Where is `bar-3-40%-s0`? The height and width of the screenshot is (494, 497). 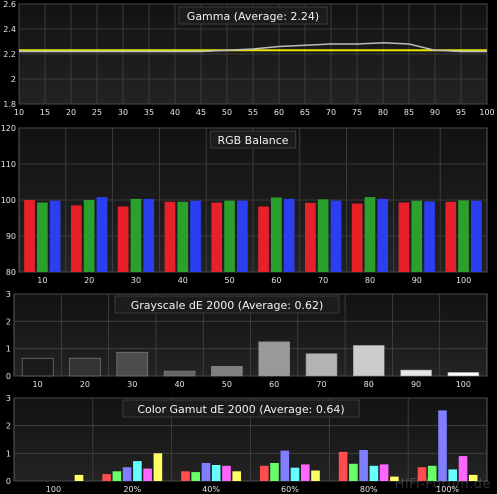
bar-3-40%-s0 is located at coordinates (185, 476).